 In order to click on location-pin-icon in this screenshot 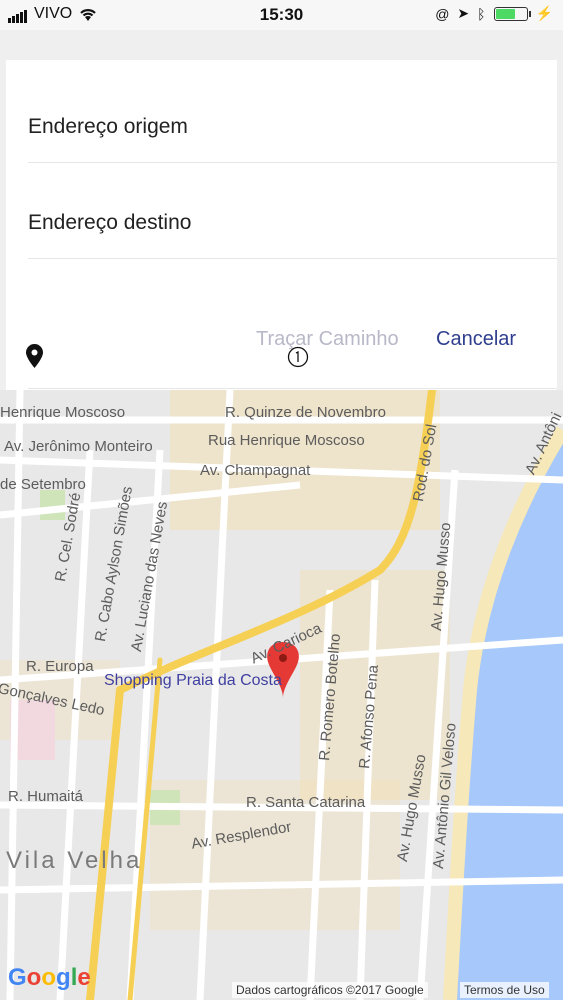, I will do `click(34, 356)`.